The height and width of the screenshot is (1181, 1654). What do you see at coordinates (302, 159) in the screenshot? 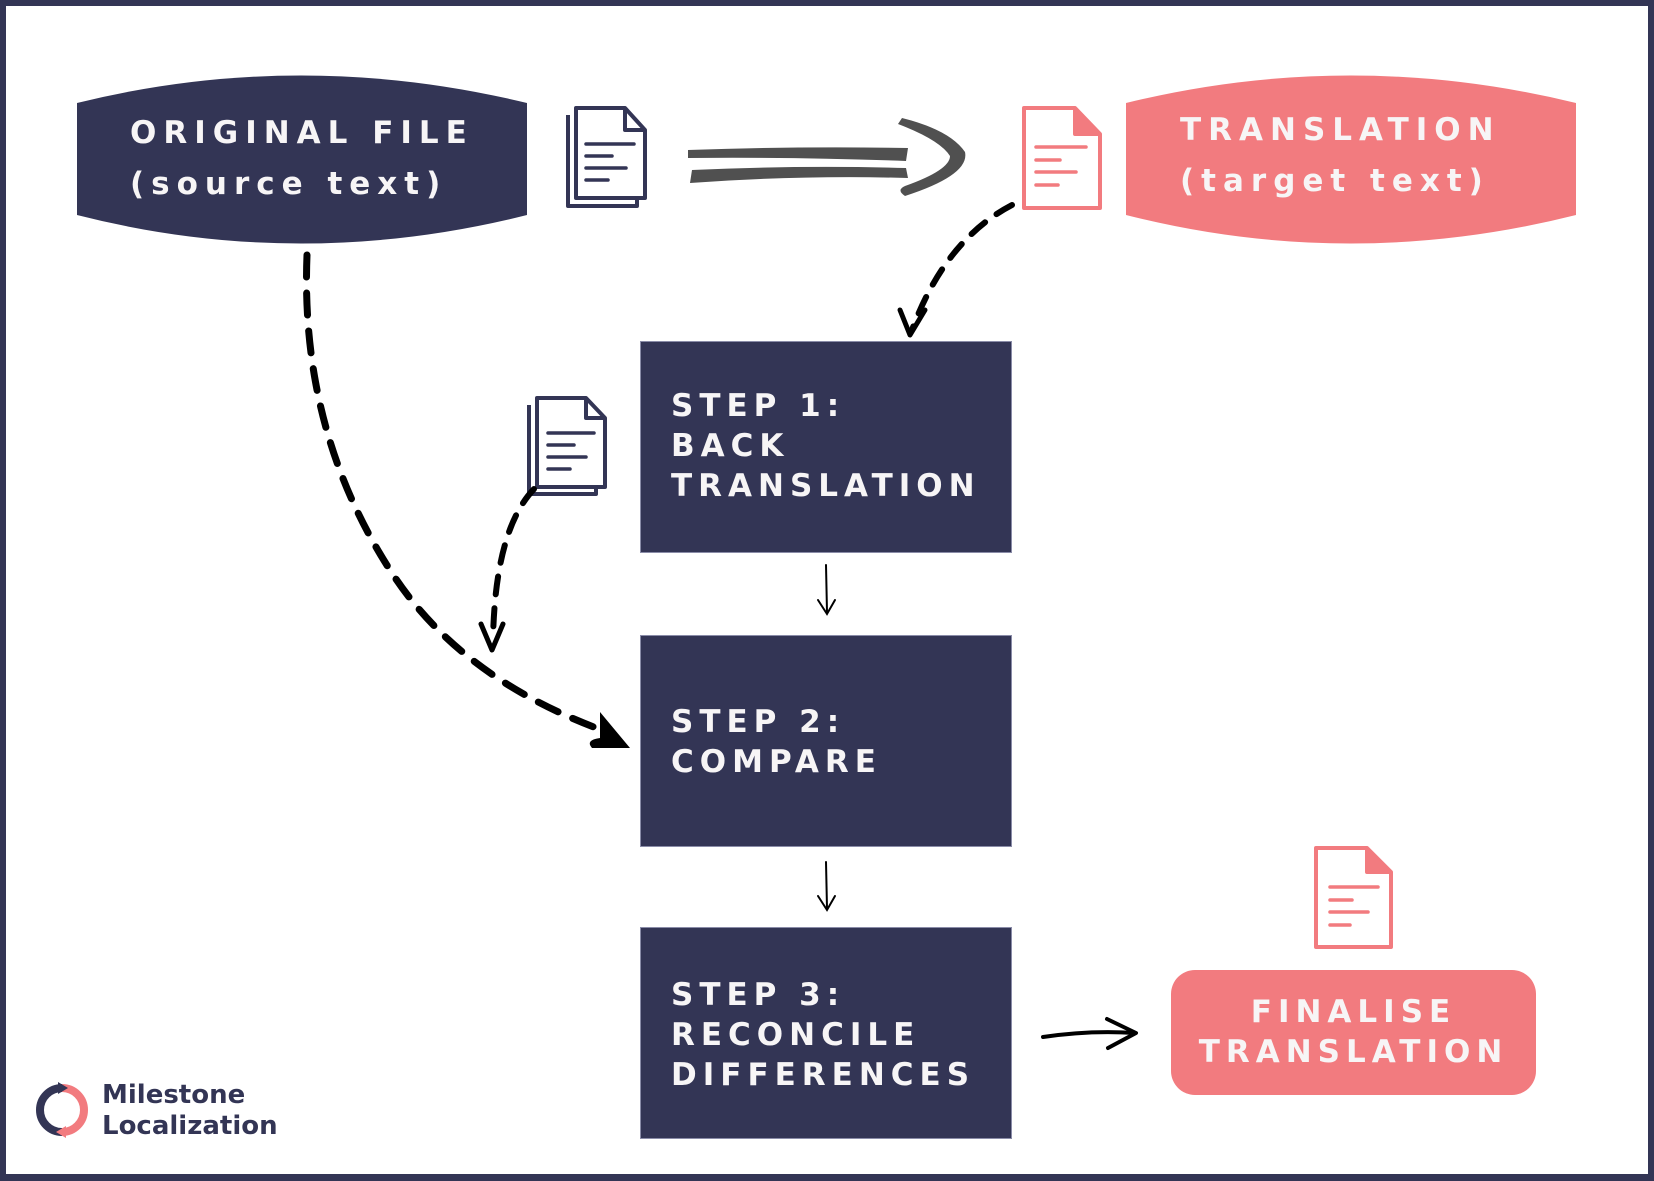
I see `original-file-node: ORIGINAL FILE (source text)` at bounding box center [302, 159].